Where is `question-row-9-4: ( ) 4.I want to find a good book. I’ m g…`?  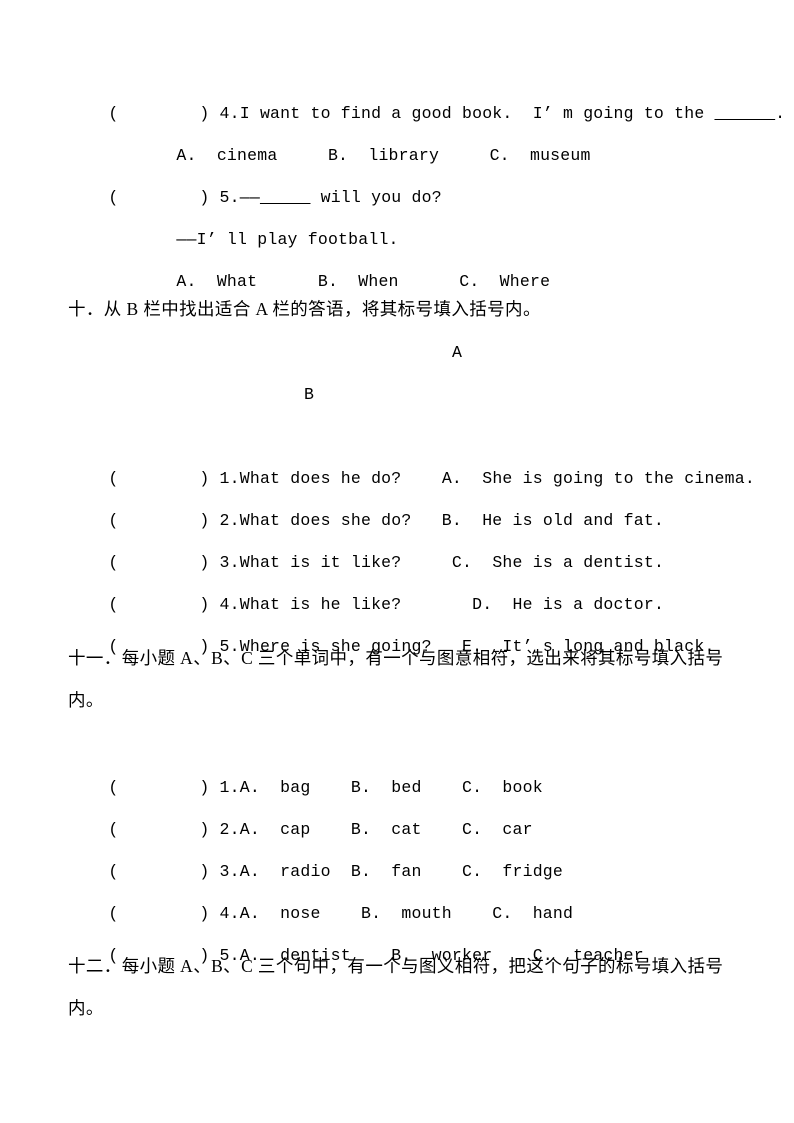 question-row-9-4: ( ) 4.I want to find a good book. I’ m g… is located at coordinates (426, 87).